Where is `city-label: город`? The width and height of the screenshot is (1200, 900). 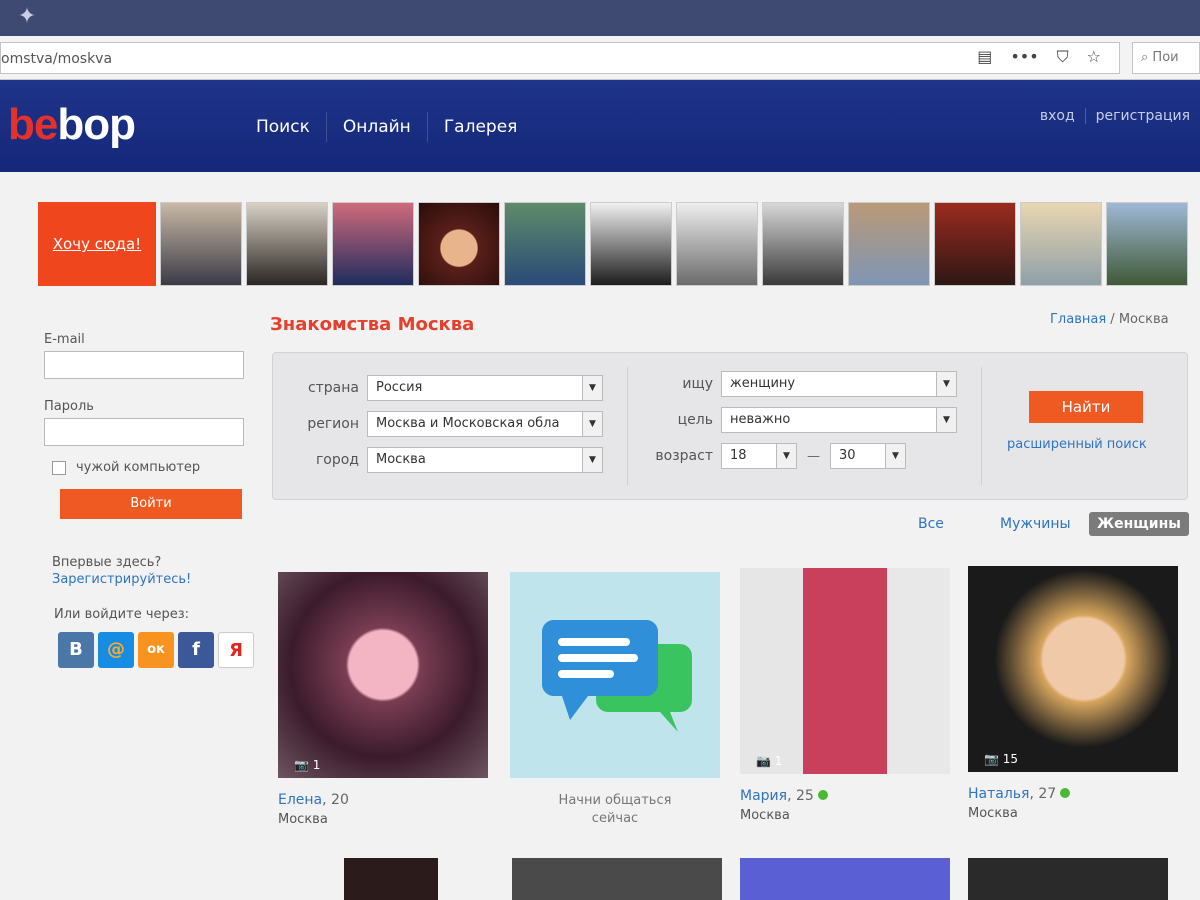 city-label: город is located at coordinates (337, 460).